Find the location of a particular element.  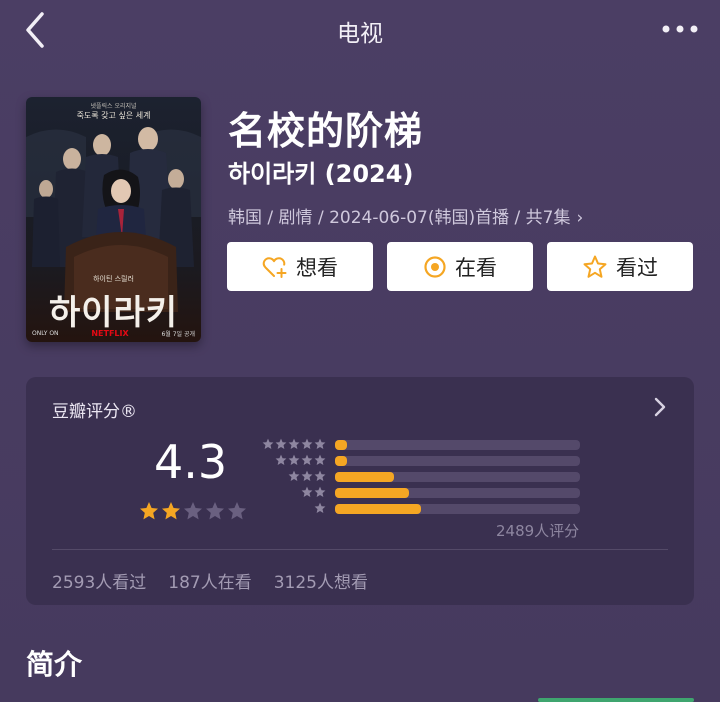

watching-button: 在看 is located at coordinates (460, 266).